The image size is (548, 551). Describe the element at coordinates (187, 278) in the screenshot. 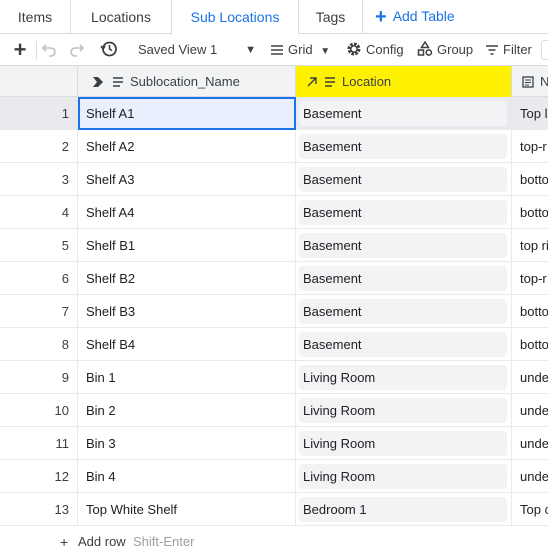

I see `sublocation-name-cell: Shelf B2` at that location.